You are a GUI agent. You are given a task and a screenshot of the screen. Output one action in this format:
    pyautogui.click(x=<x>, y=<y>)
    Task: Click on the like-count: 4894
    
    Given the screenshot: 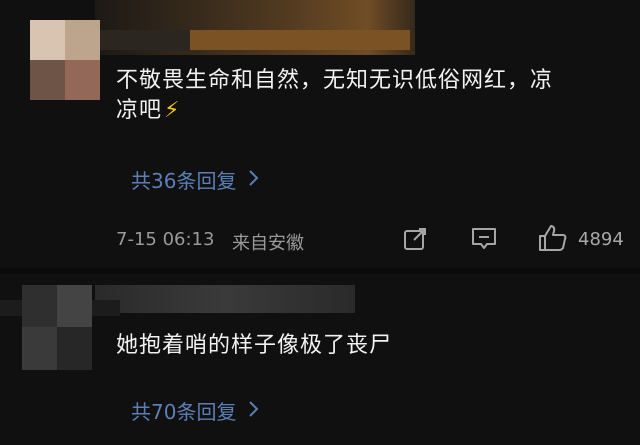 What is the action you would take?
    pyautogui.click(x=601, y=239)
    